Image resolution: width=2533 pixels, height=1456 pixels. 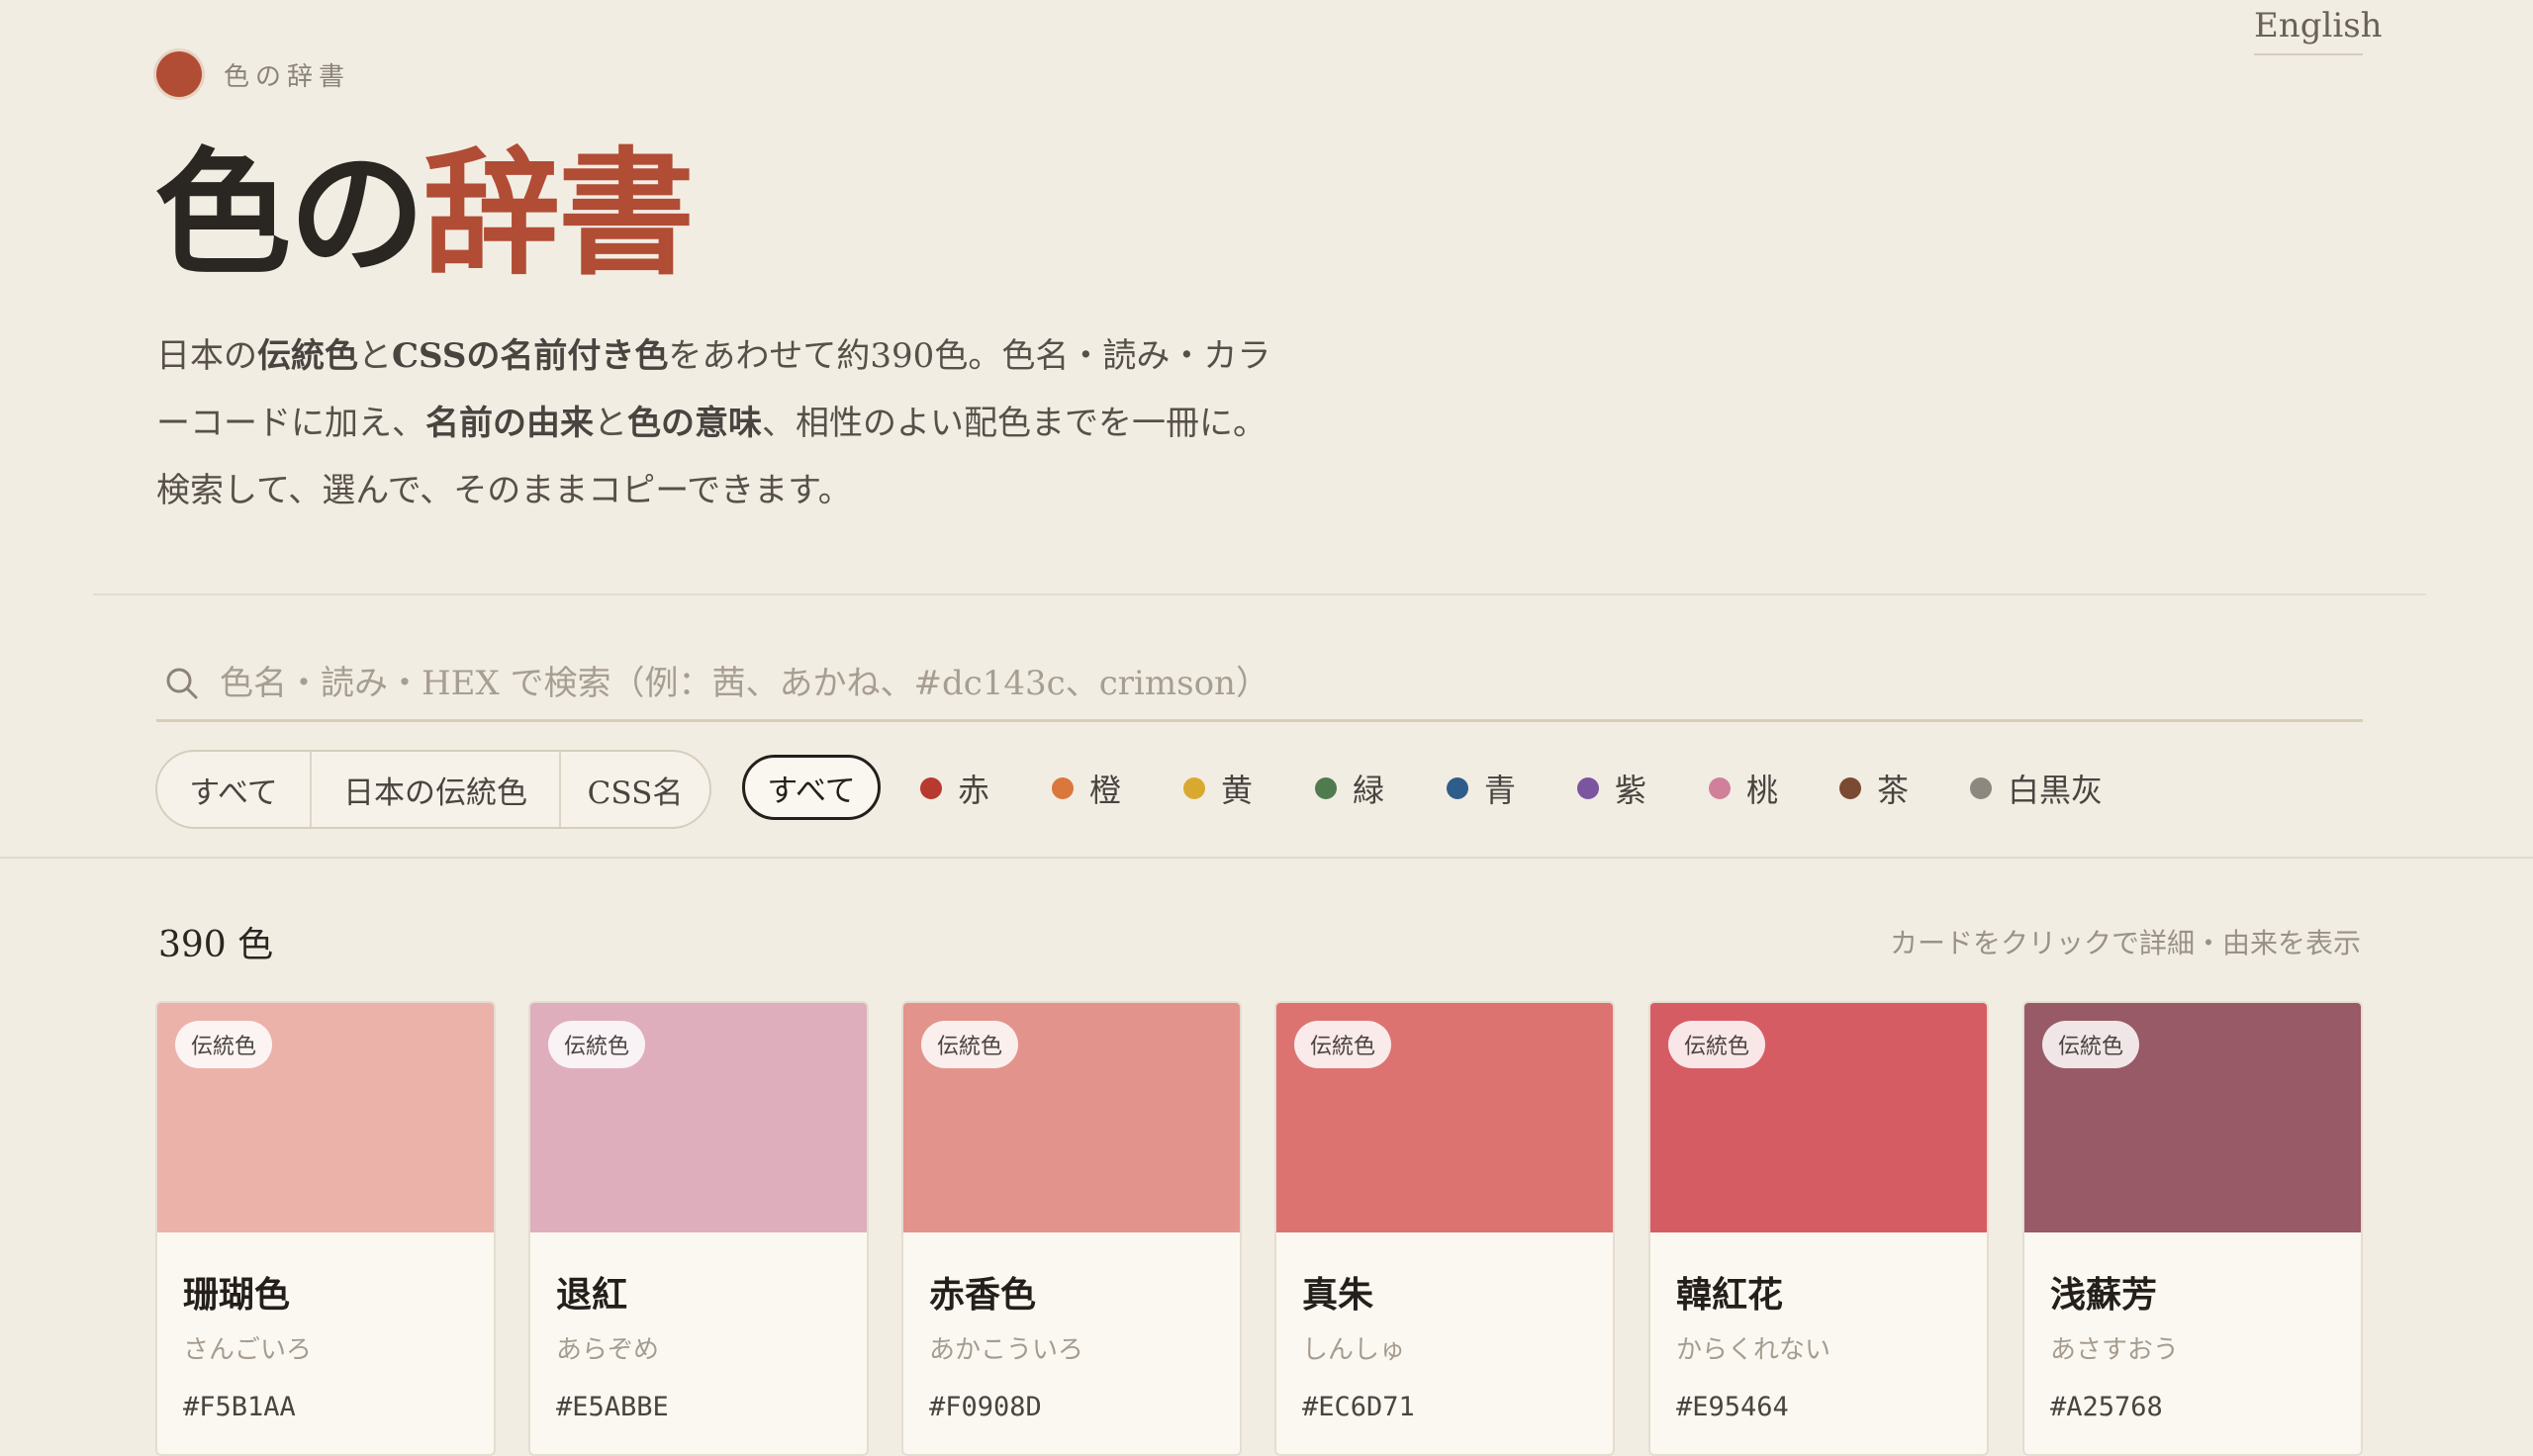 I want to click on hue-label: 白黒灰, so click(x=2056, y=790).